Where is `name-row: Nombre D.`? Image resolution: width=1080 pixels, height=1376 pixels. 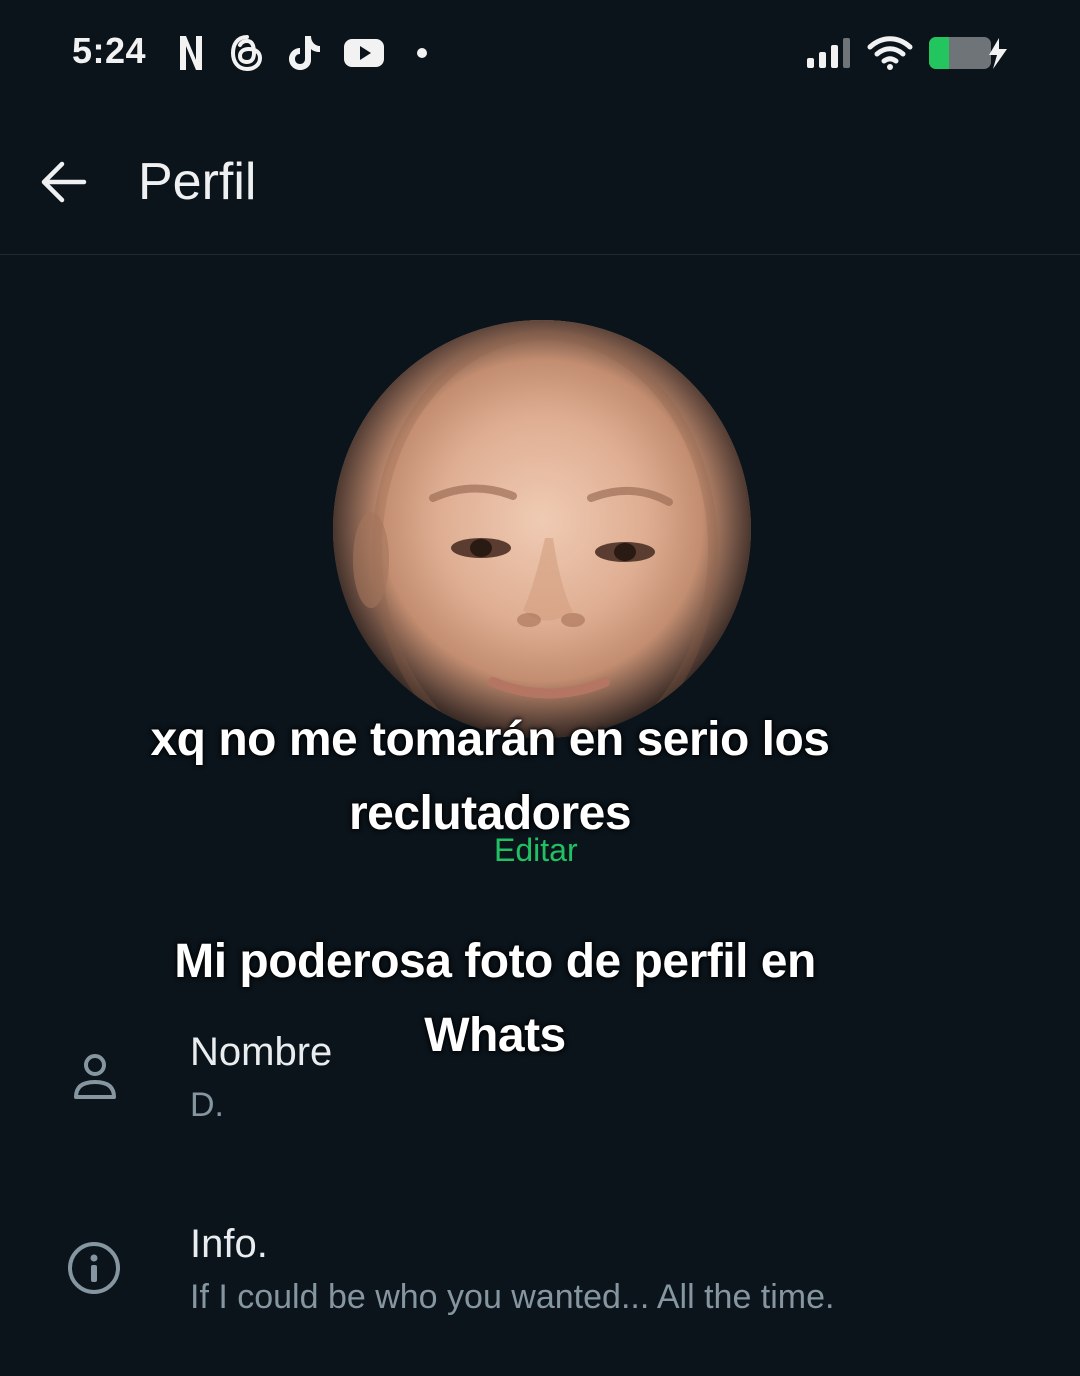 name-row: Nombre D. is located at coordinates (540, 1080).